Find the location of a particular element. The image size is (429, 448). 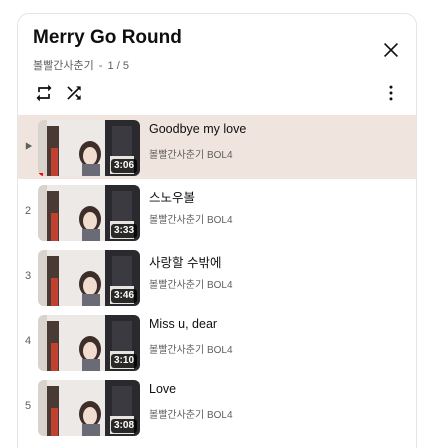

now-playing-indicator is located at coordinates (28, 147).